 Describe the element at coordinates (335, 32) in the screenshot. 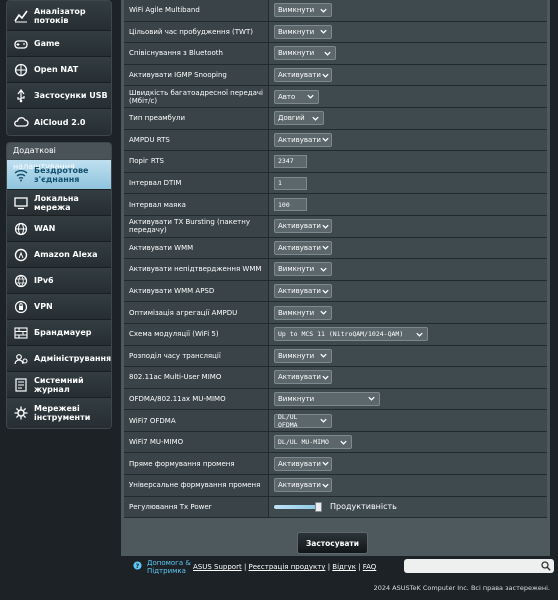

I see `setting-row: Цільовий час пробудження (TWT) Вимкнути` at that location.